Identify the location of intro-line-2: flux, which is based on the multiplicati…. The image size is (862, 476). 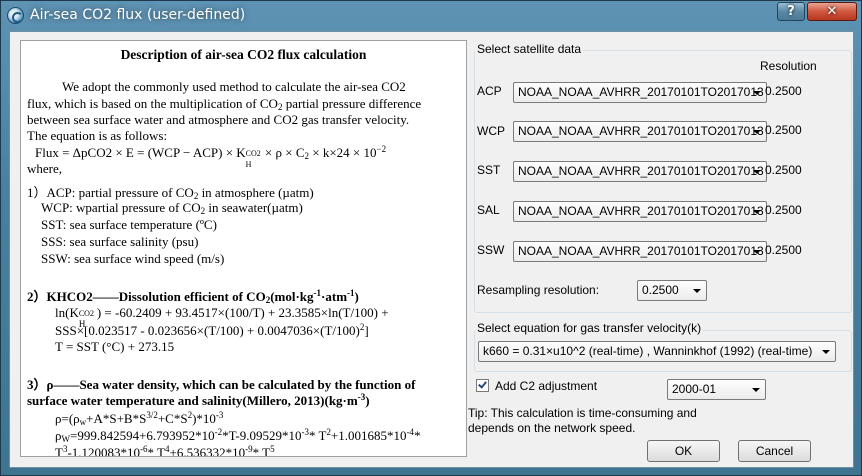
(224, 104).